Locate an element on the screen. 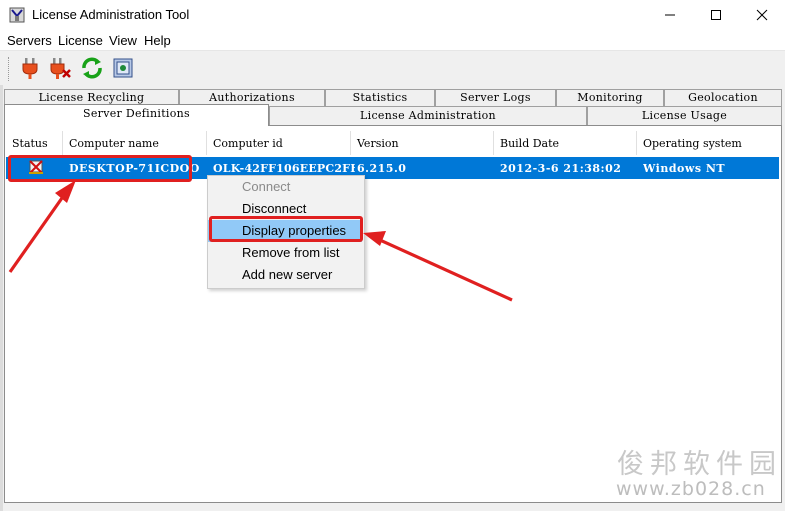 This screenshot has width=785, height=511. column-operating-system: Operating system is located at coordinates (708, 143).